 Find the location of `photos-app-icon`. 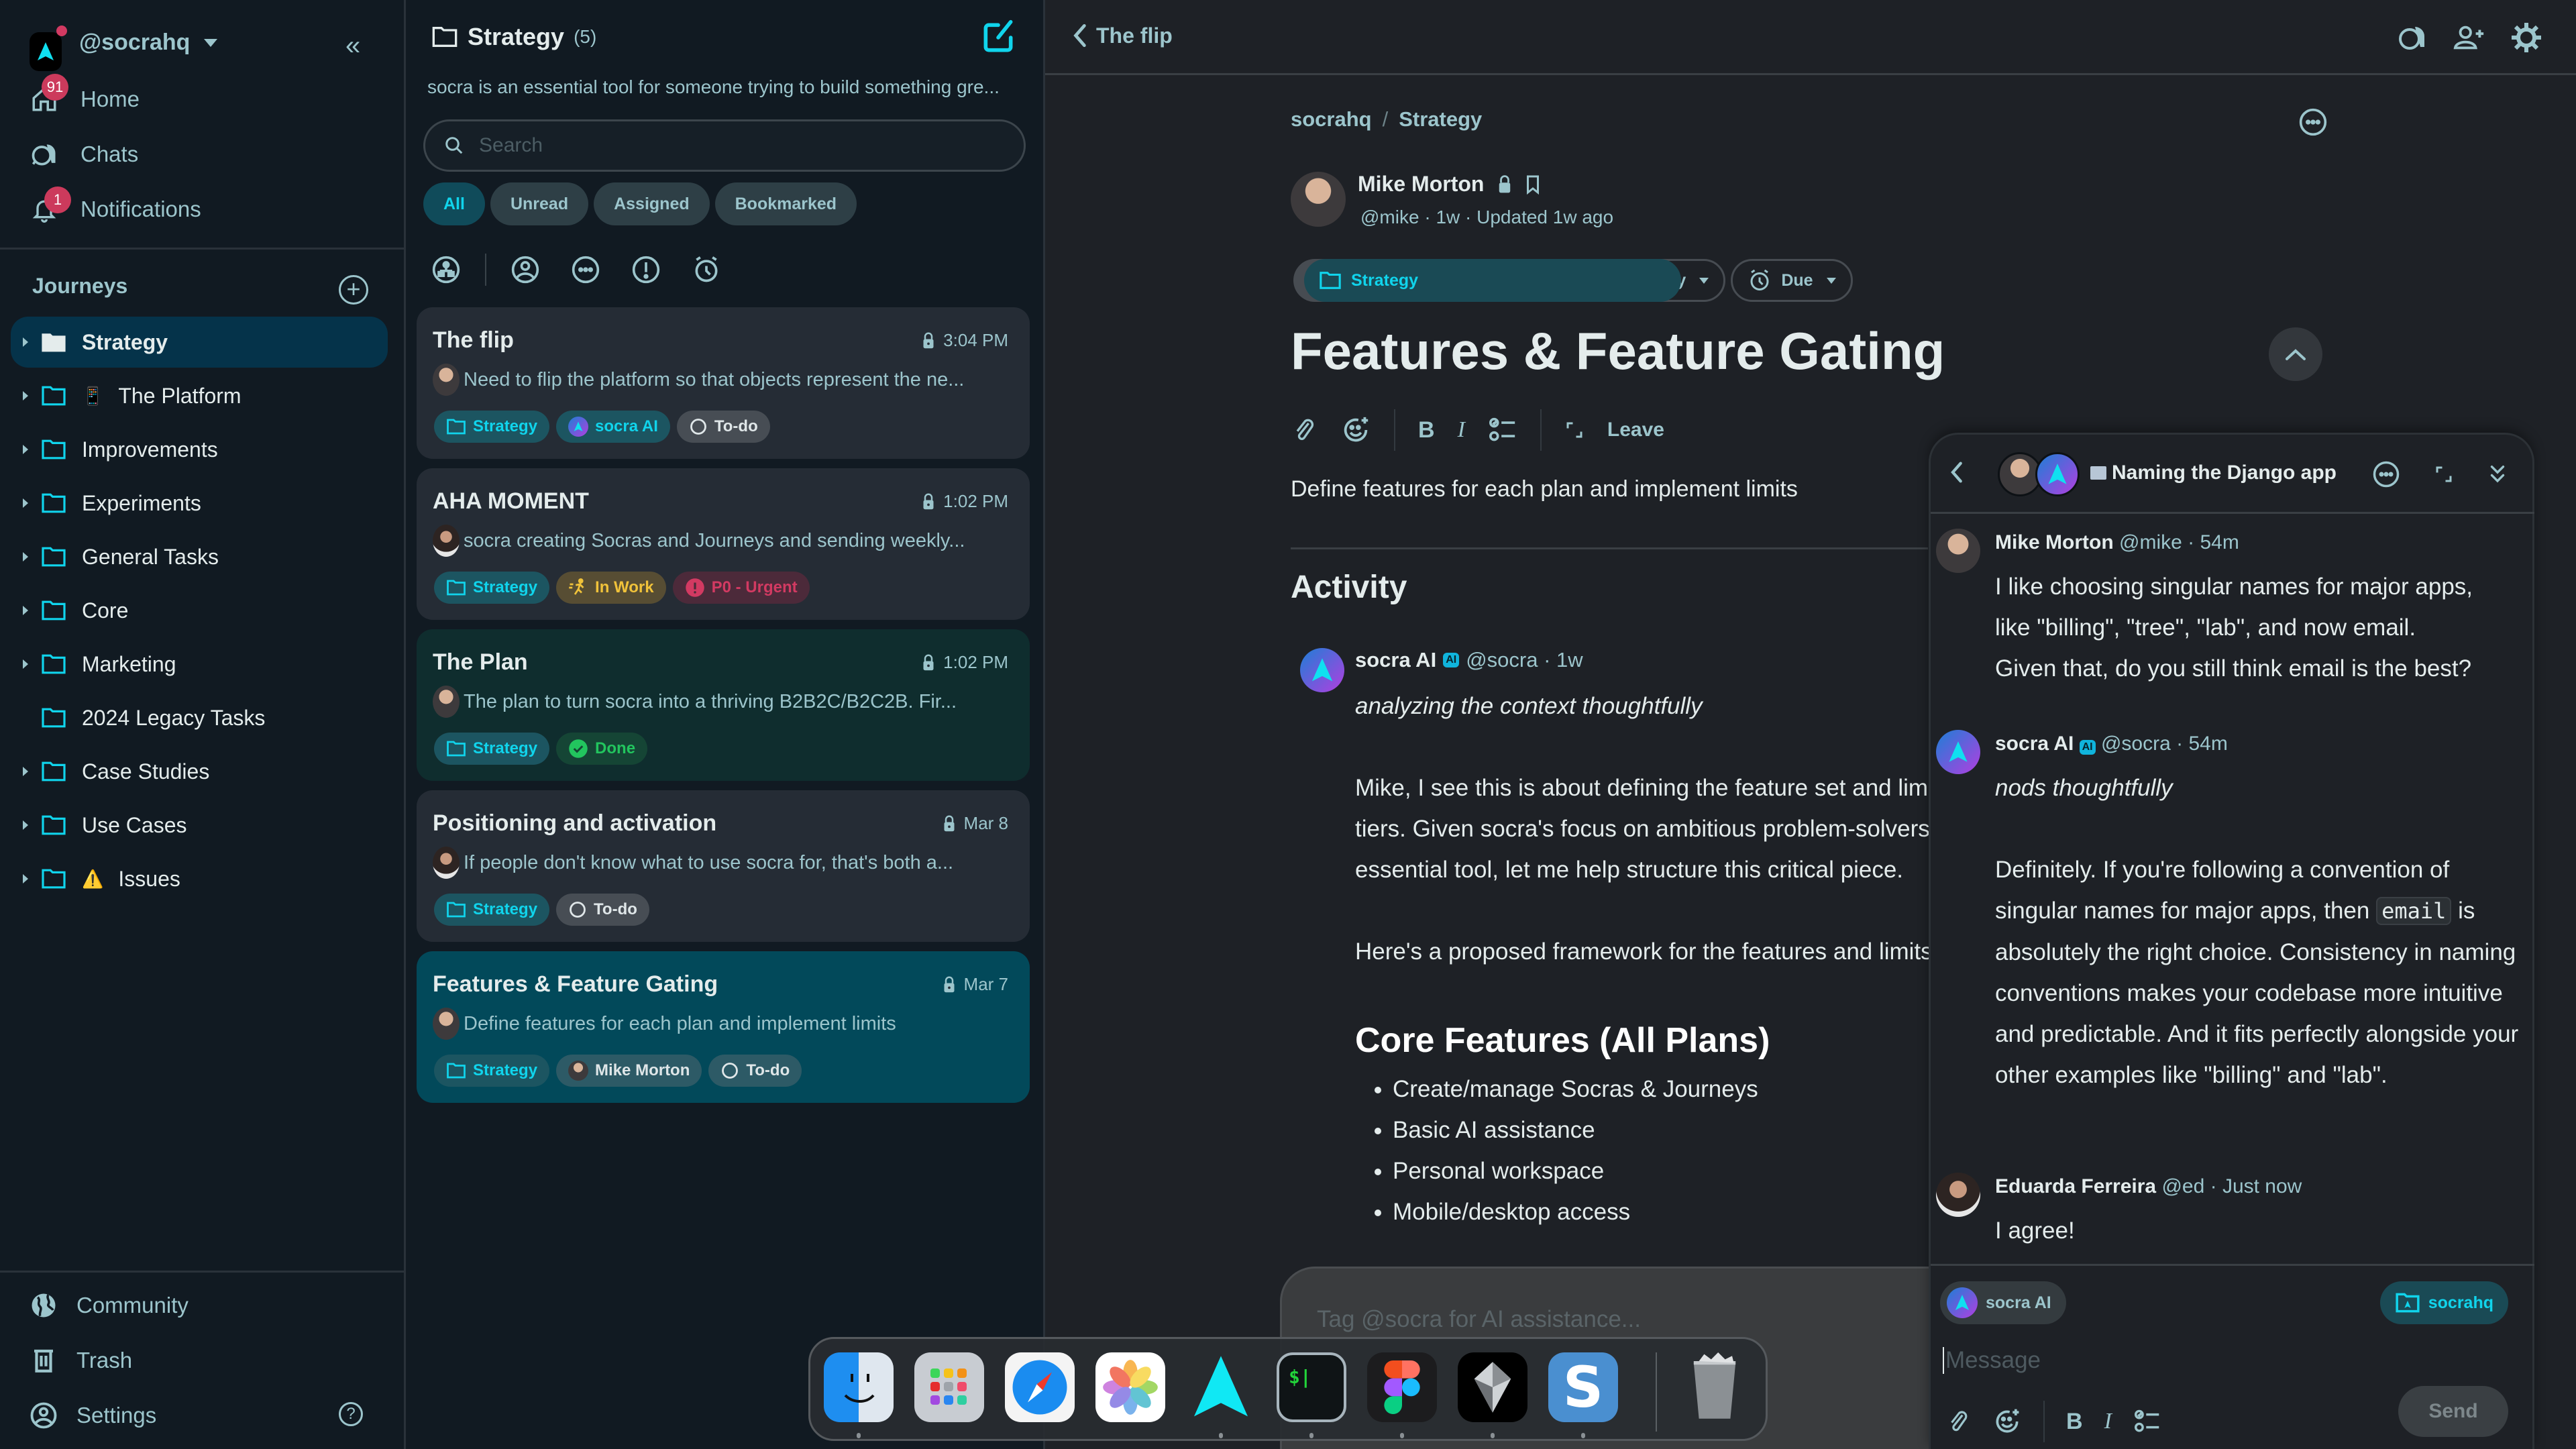

photos-app-icon is located at coordinates (1130, 1387).